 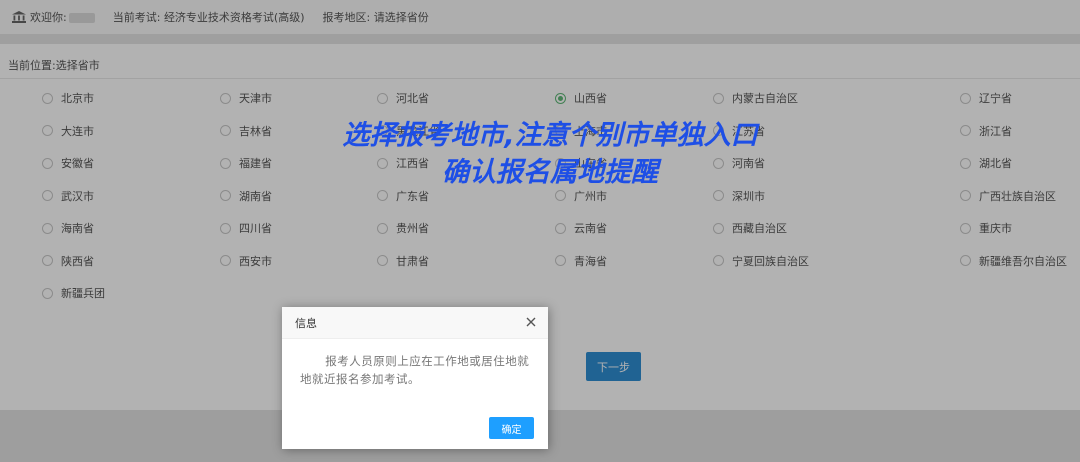 I want to click on info-dialog: 信息 报考人员原则上应在工作地或居住地就地就近报名参加考试。 确定, so click(x=415, y=378).